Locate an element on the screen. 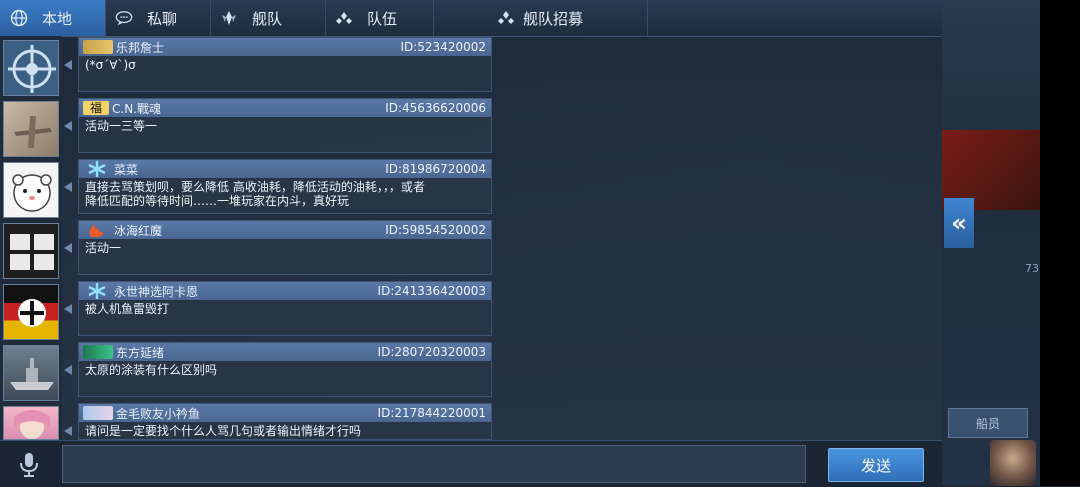 The height and width of the screenshot is (487, 1080). tab-label: 私聊 is located at coordinates (162, 18).